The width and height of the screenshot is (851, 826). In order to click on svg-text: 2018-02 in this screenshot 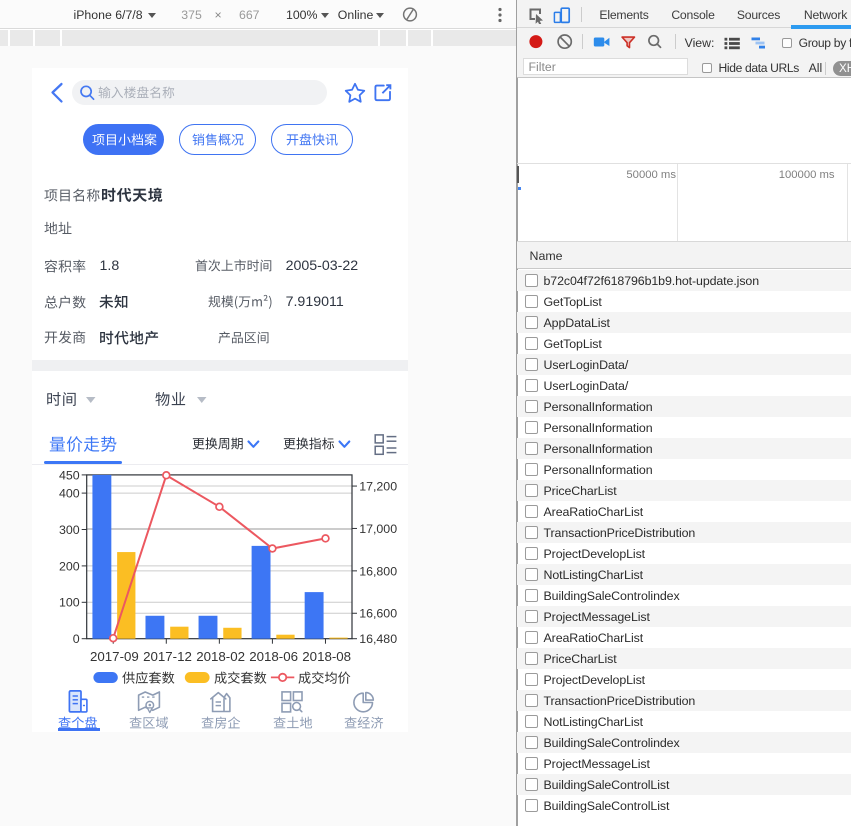, I will do `click(220, 656)`.